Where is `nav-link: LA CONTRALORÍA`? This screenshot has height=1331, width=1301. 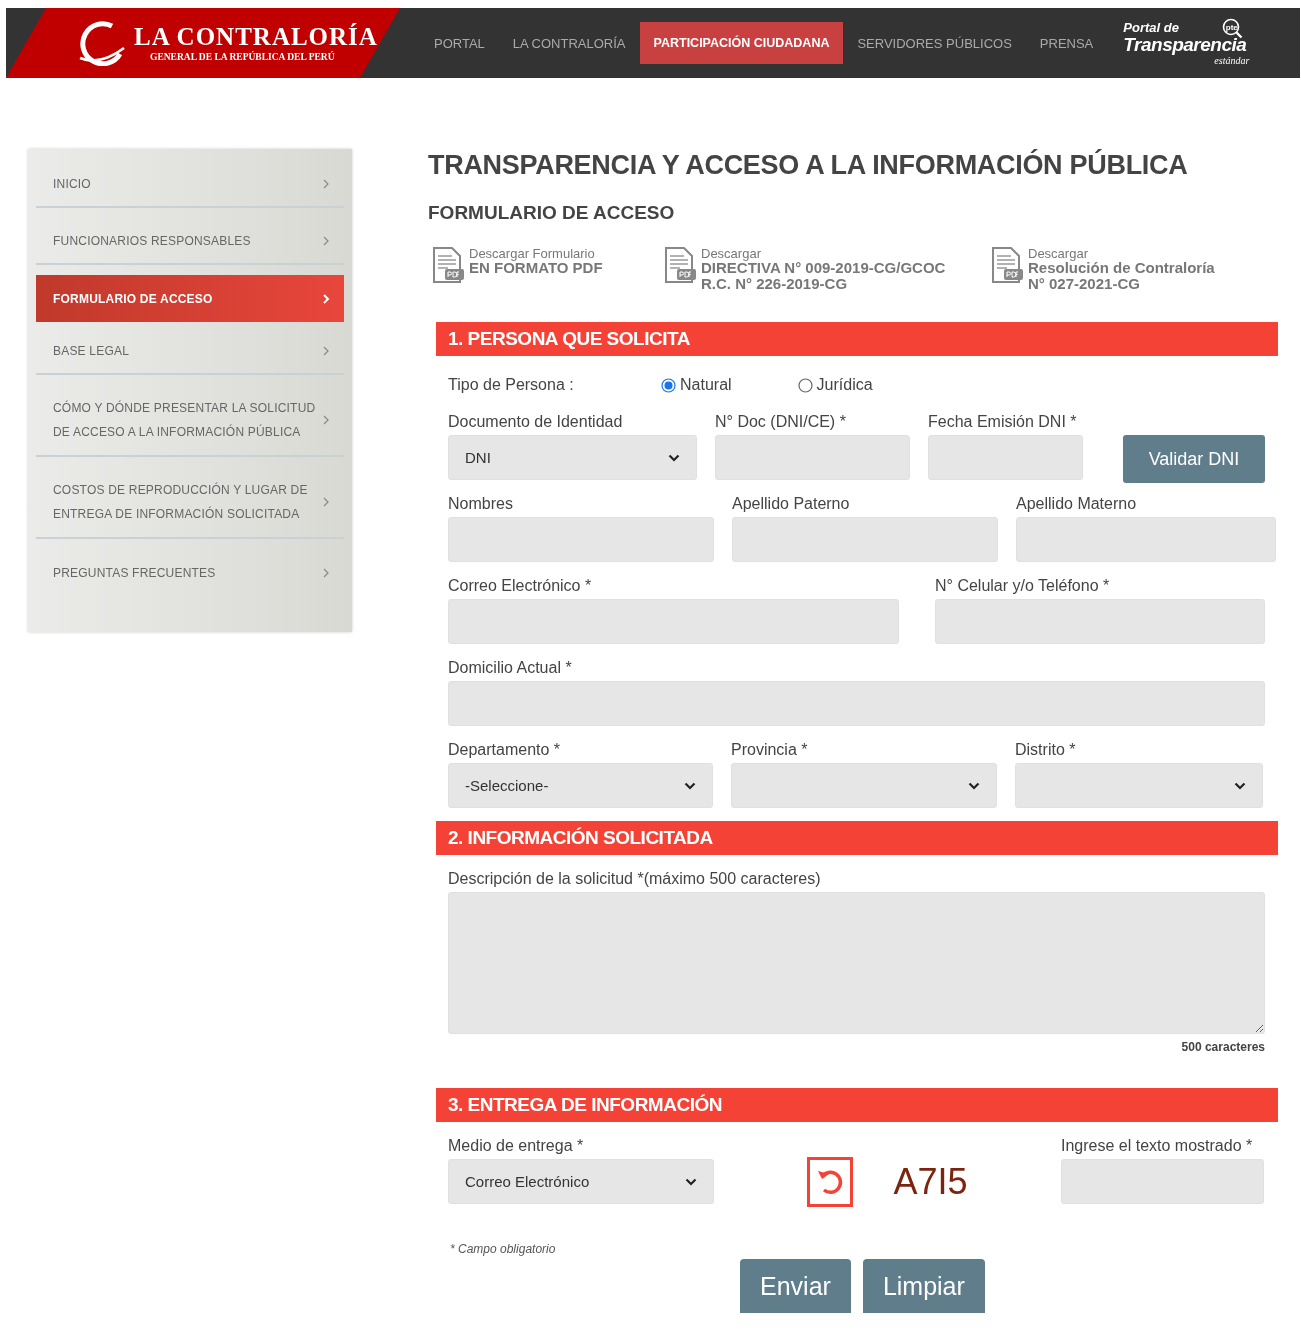 nav-link: LA CONTRALORÍA is located at coordinates (569, 43).